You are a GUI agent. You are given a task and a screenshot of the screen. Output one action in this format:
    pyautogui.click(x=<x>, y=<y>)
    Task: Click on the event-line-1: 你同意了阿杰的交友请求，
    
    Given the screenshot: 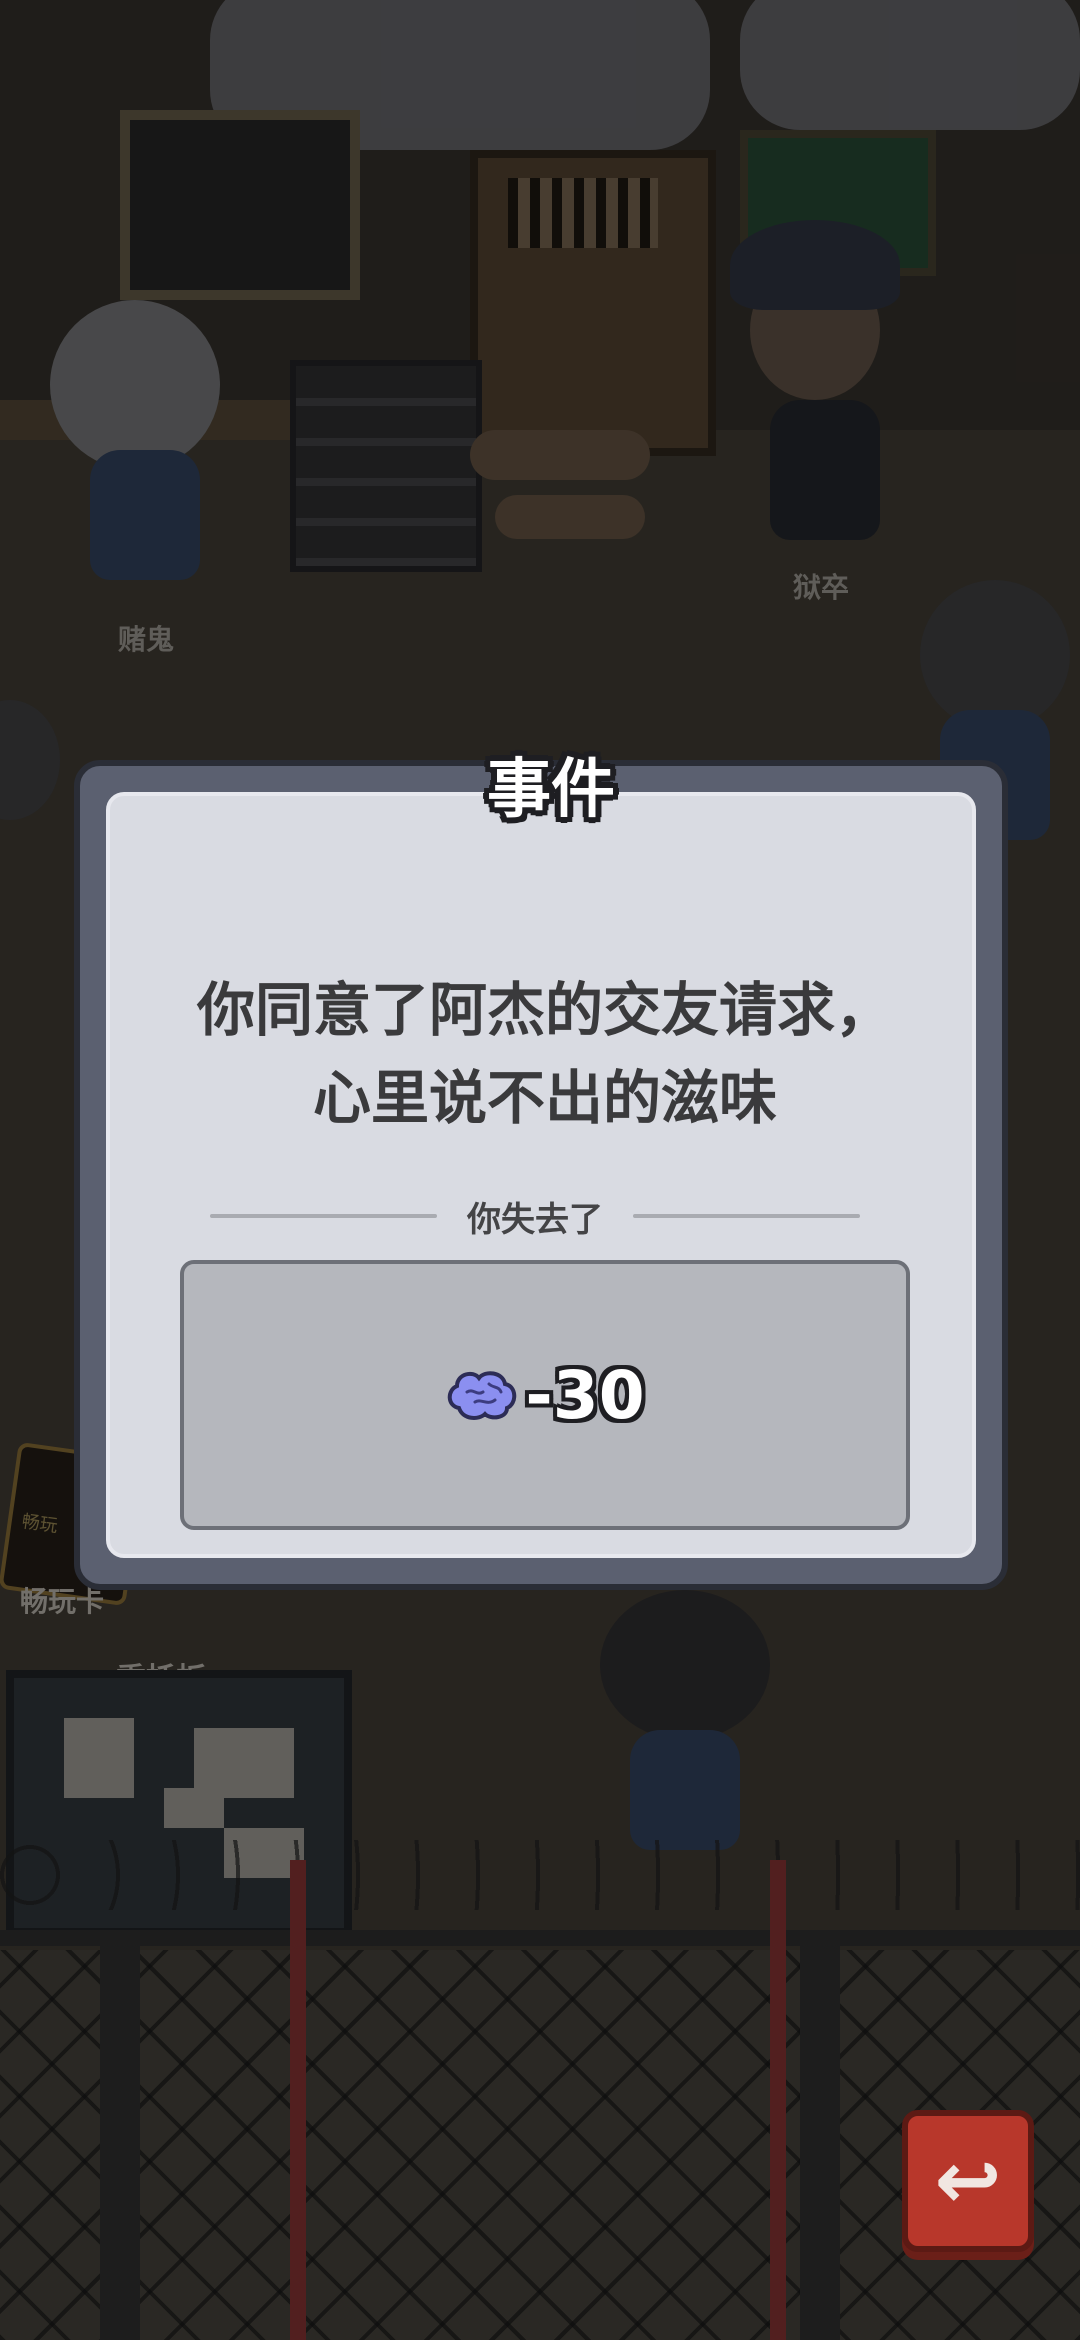 What is the action you would take?
    pyautogui.click(x=544, y=1010)
    